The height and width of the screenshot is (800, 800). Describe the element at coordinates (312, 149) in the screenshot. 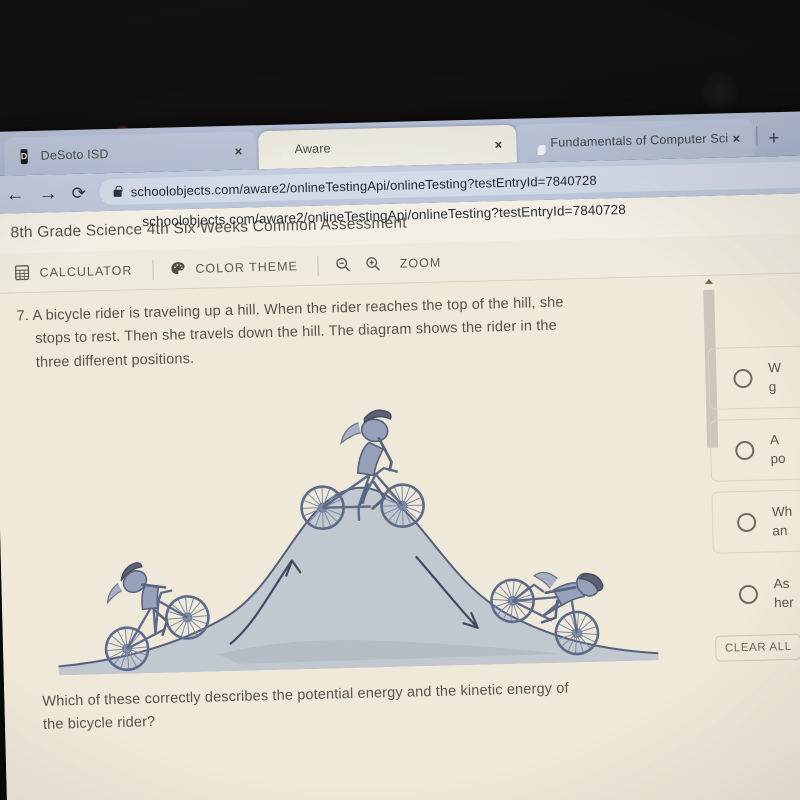

I see `browser-tab-label: Aware` at that location.